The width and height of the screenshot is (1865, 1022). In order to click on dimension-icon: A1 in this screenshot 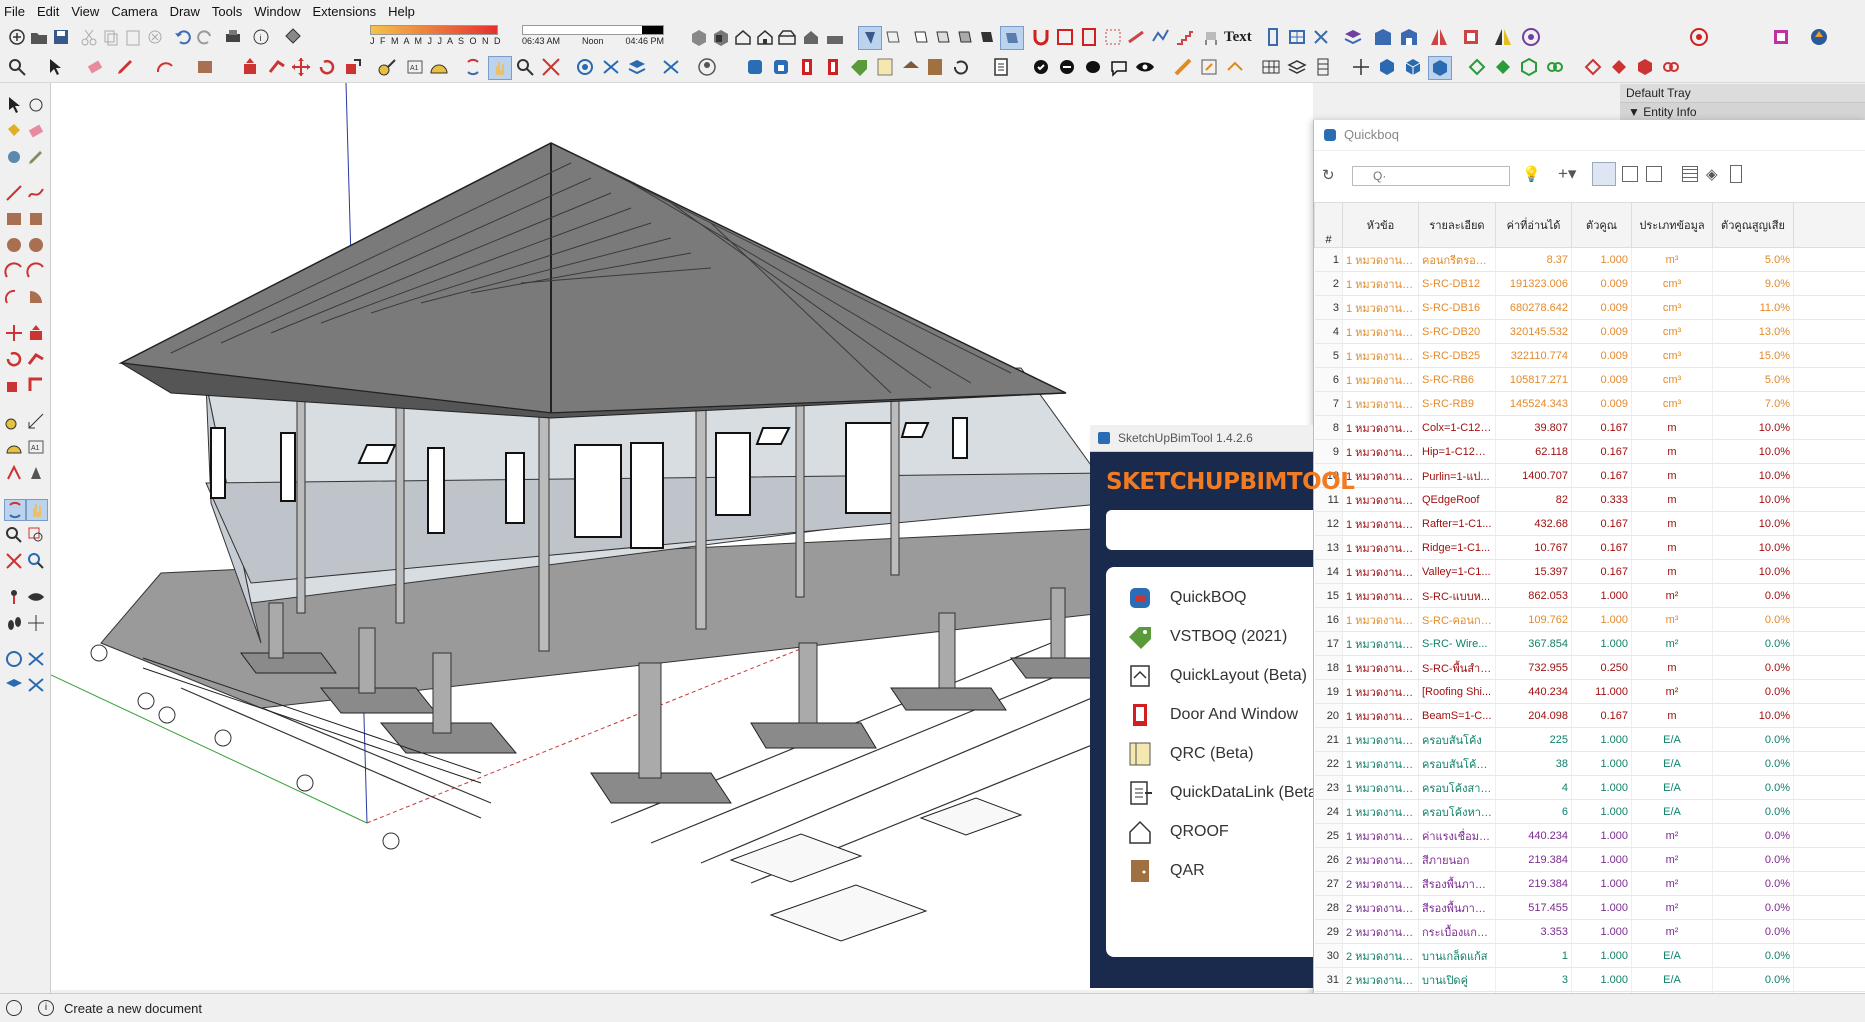, I will do `click(415, 67)`.